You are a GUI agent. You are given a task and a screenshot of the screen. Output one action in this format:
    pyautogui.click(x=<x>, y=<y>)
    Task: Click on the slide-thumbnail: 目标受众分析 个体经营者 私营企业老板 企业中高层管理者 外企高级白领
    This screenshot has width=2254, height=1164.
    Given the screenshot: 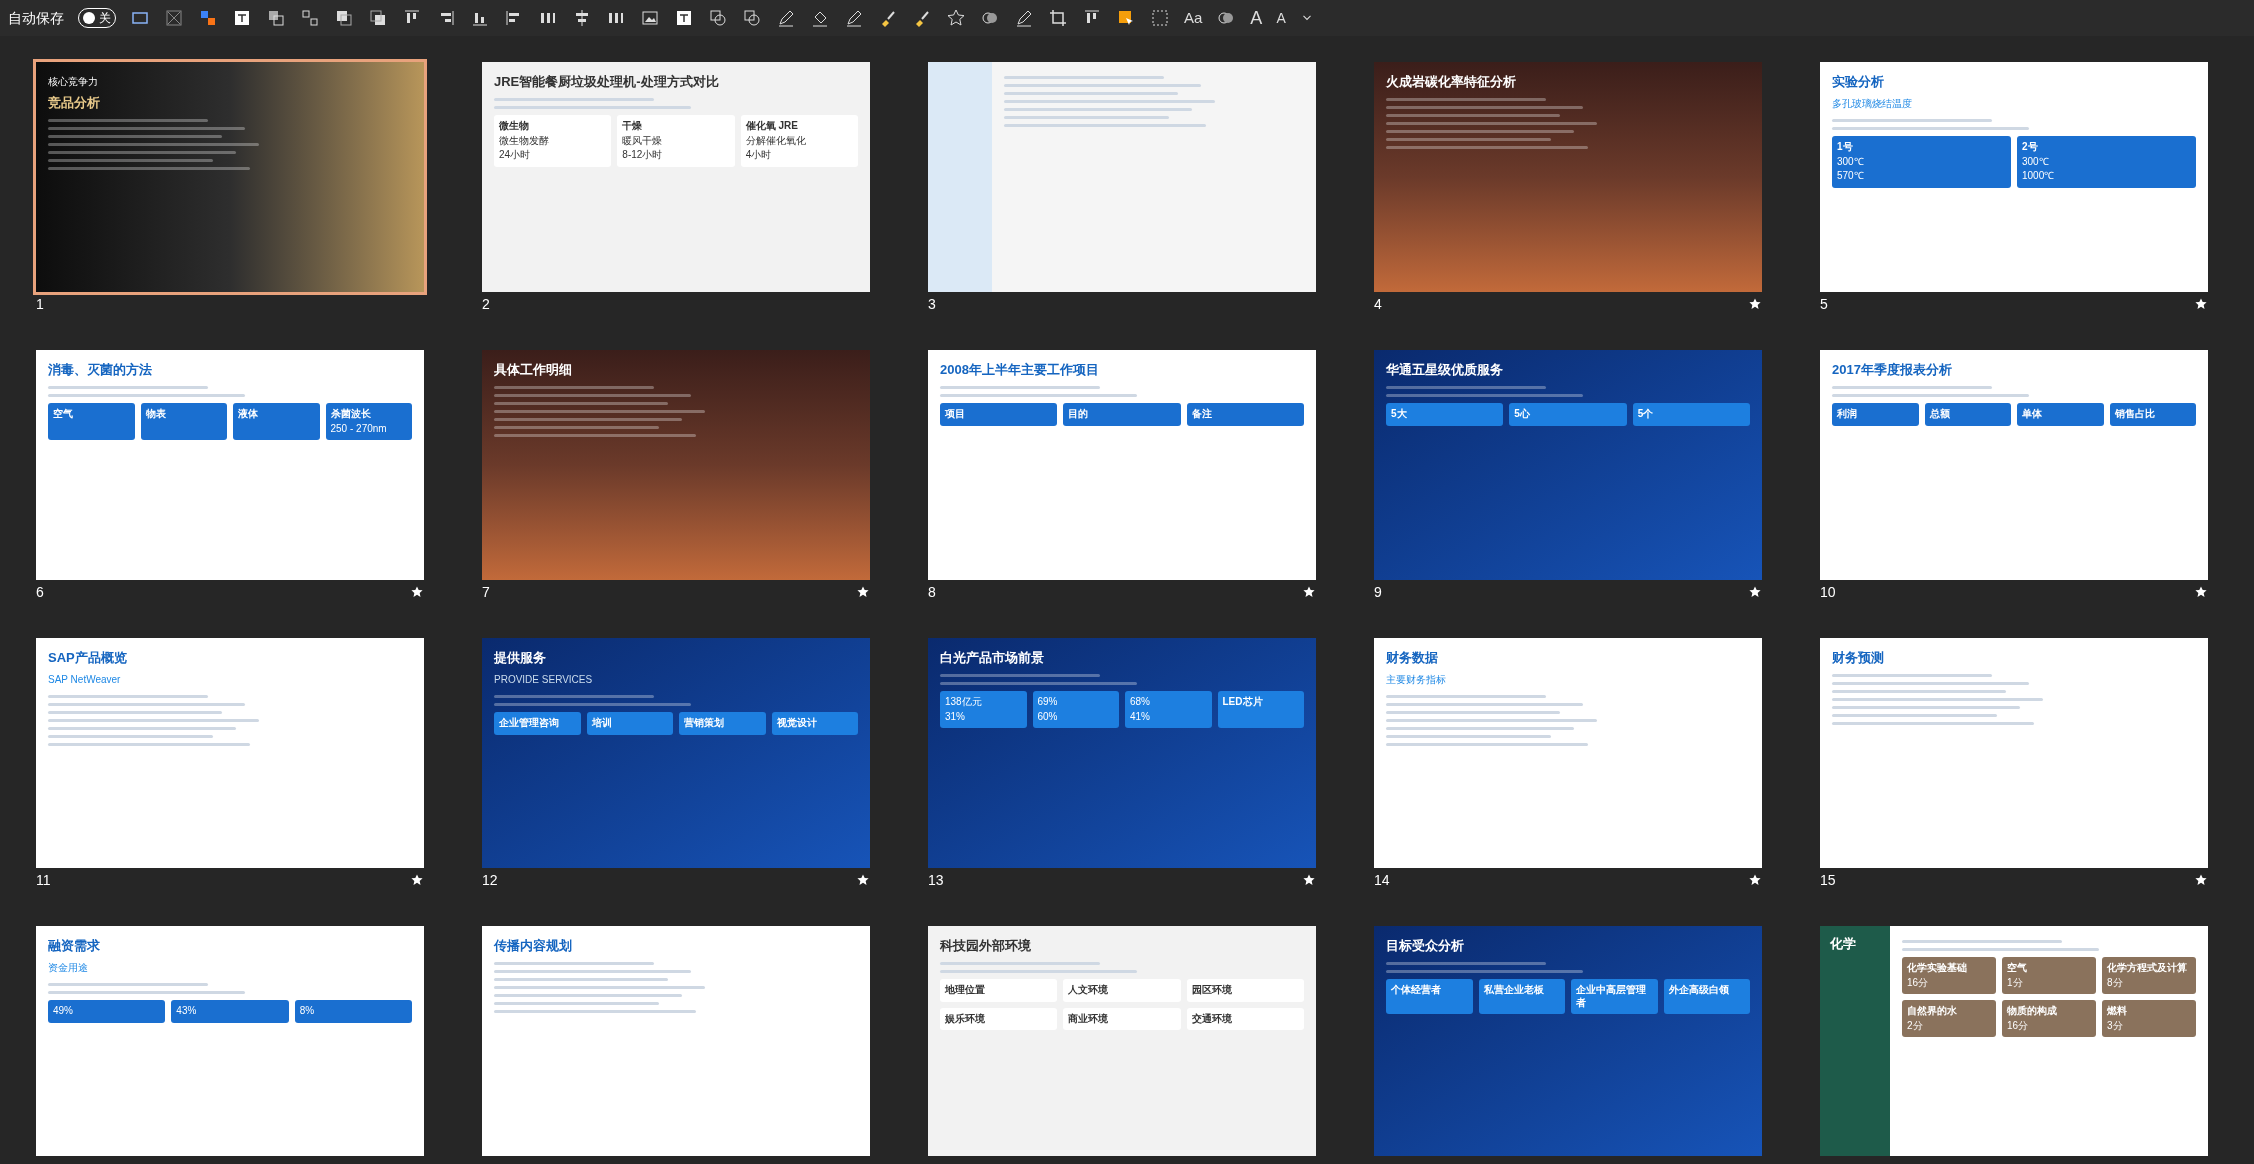 What is the action you would take?
    pyautogui.click(x=1568, y=1041)
    